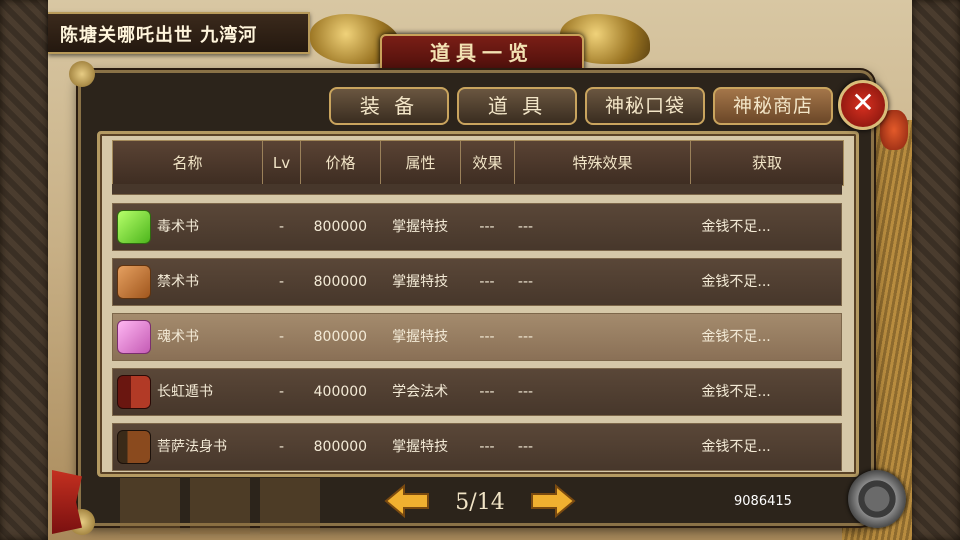 This screenshot has width=960, height=540. Describe the element at coordinates (773, 106) in the screenshot. I see `tab-mystery-shop: 神秘商店` at that location.